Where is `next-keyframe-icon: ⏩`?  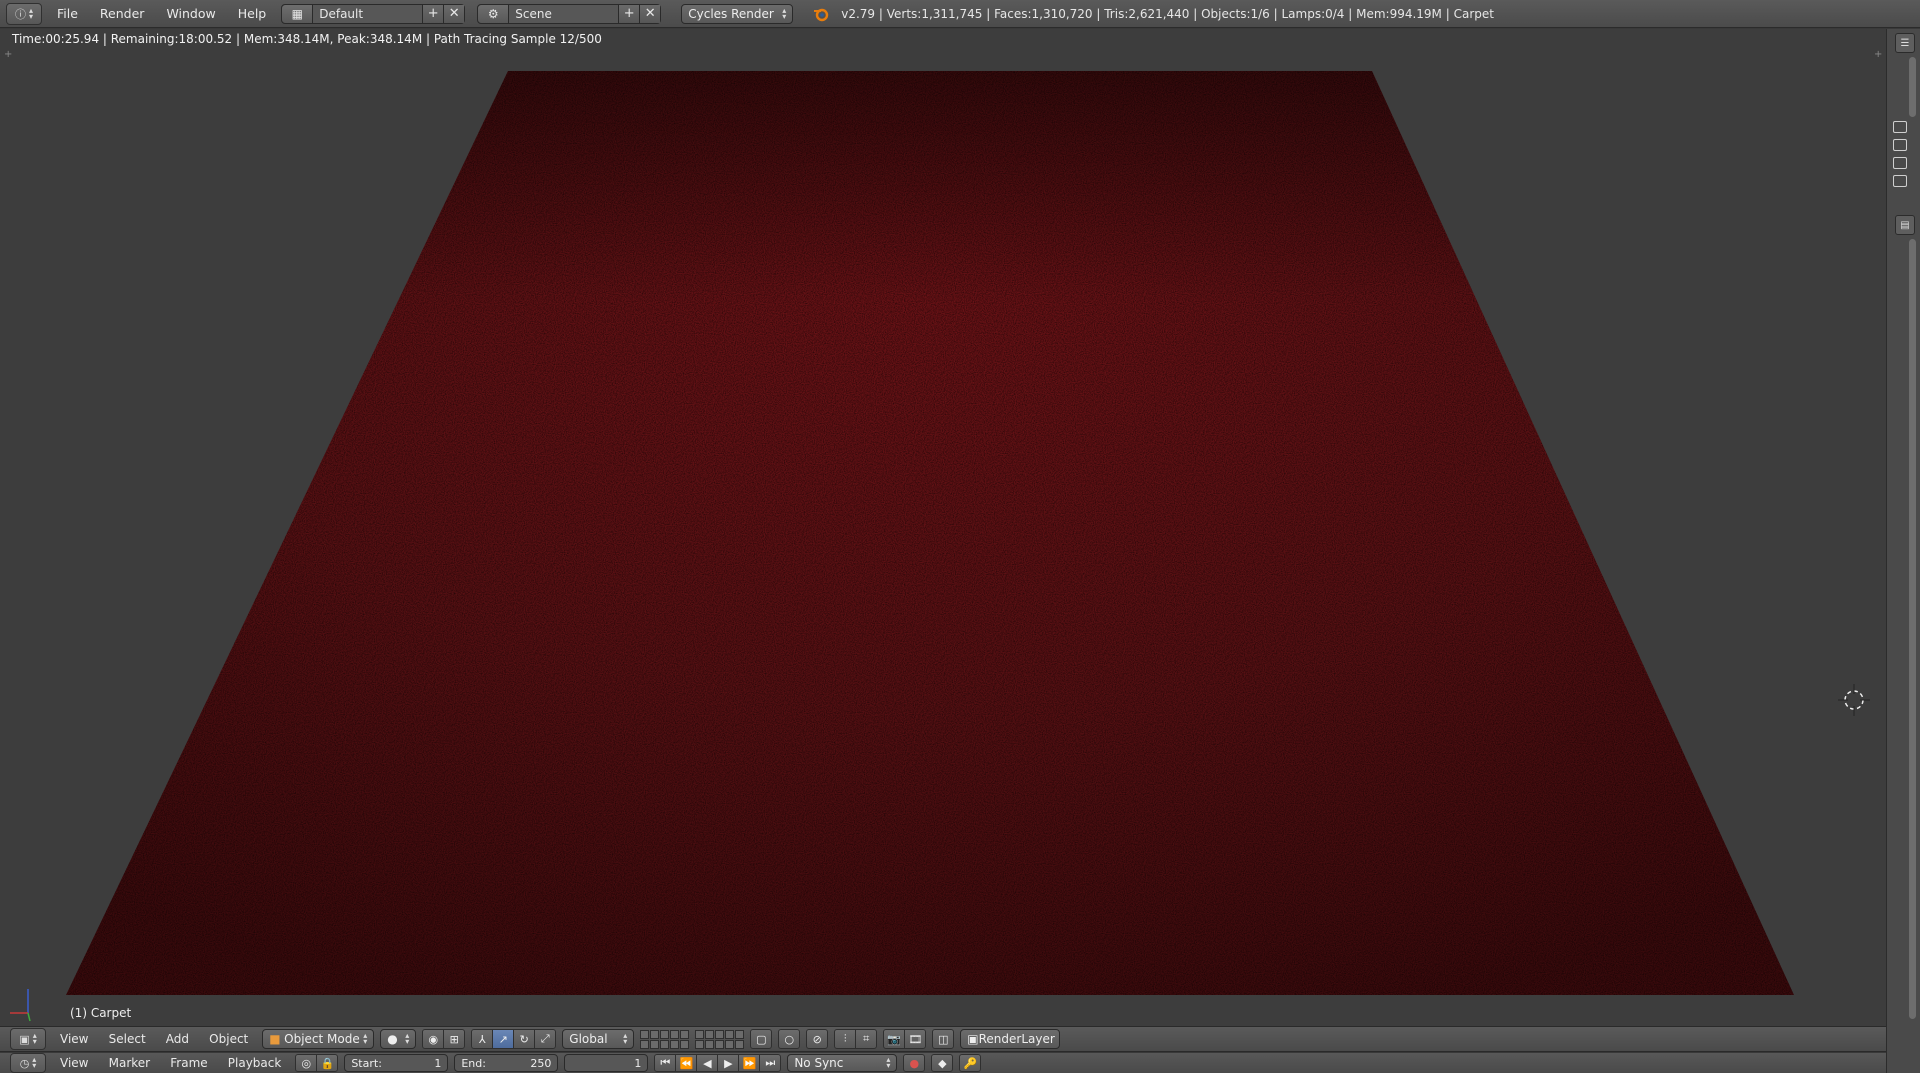
next-keyframe-icon: ⏩ is located at coordinates (749, 1063).